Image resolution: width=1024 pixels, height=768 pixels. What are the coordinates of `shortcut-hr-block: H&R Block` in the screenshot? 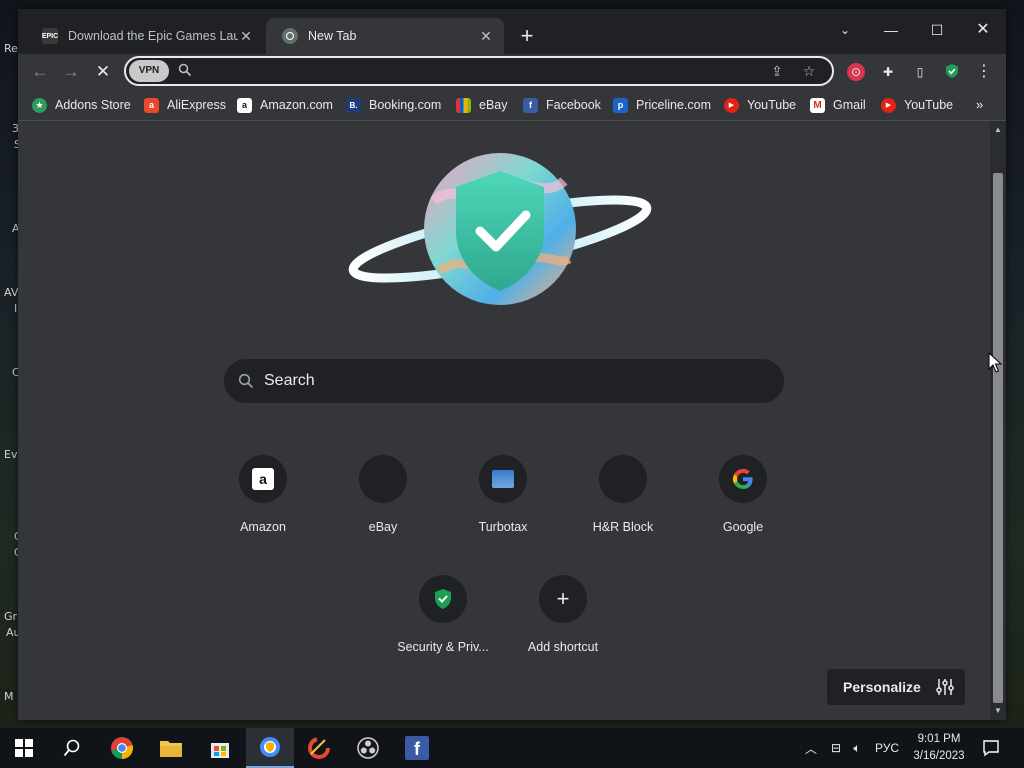 It's located at (623, 505).